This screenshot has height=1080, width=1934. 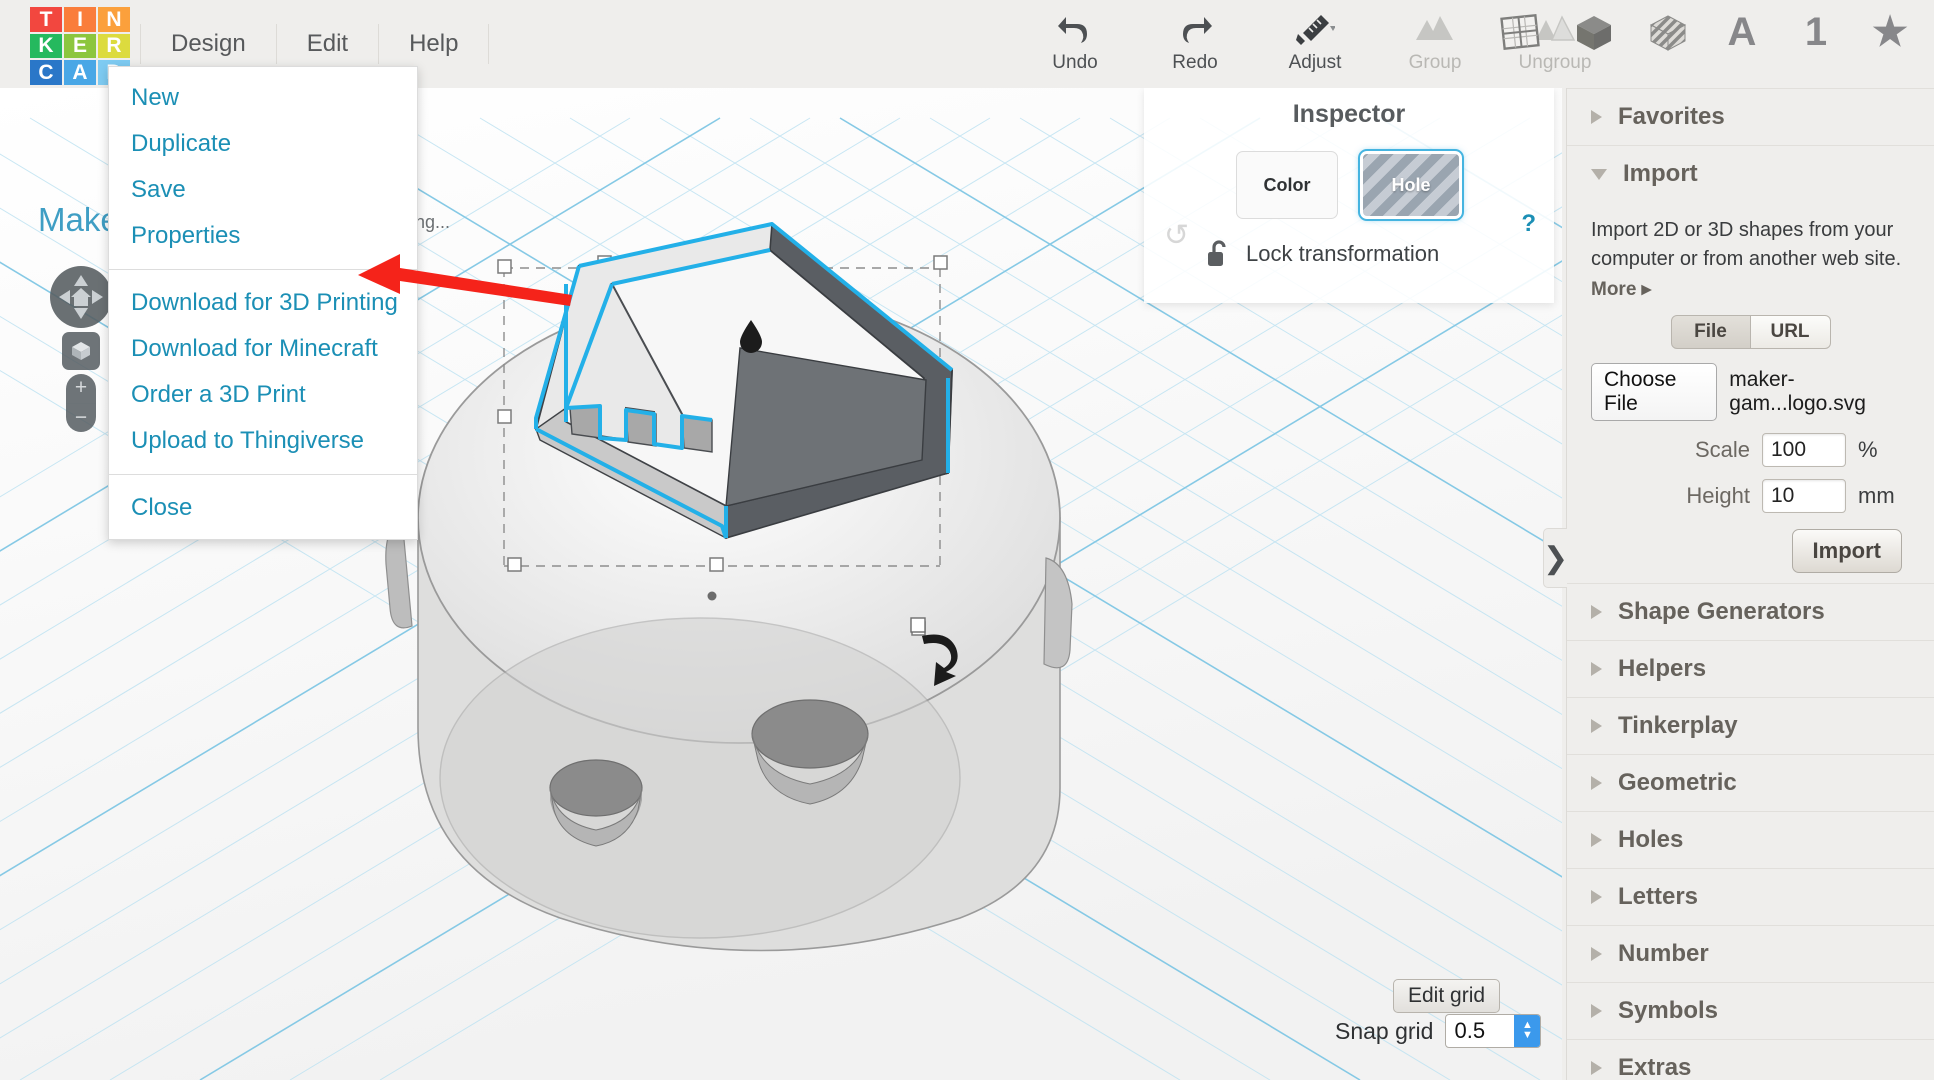 I want to click on sidebar-item-extras: Extras, so click(x=1750, y=1060).